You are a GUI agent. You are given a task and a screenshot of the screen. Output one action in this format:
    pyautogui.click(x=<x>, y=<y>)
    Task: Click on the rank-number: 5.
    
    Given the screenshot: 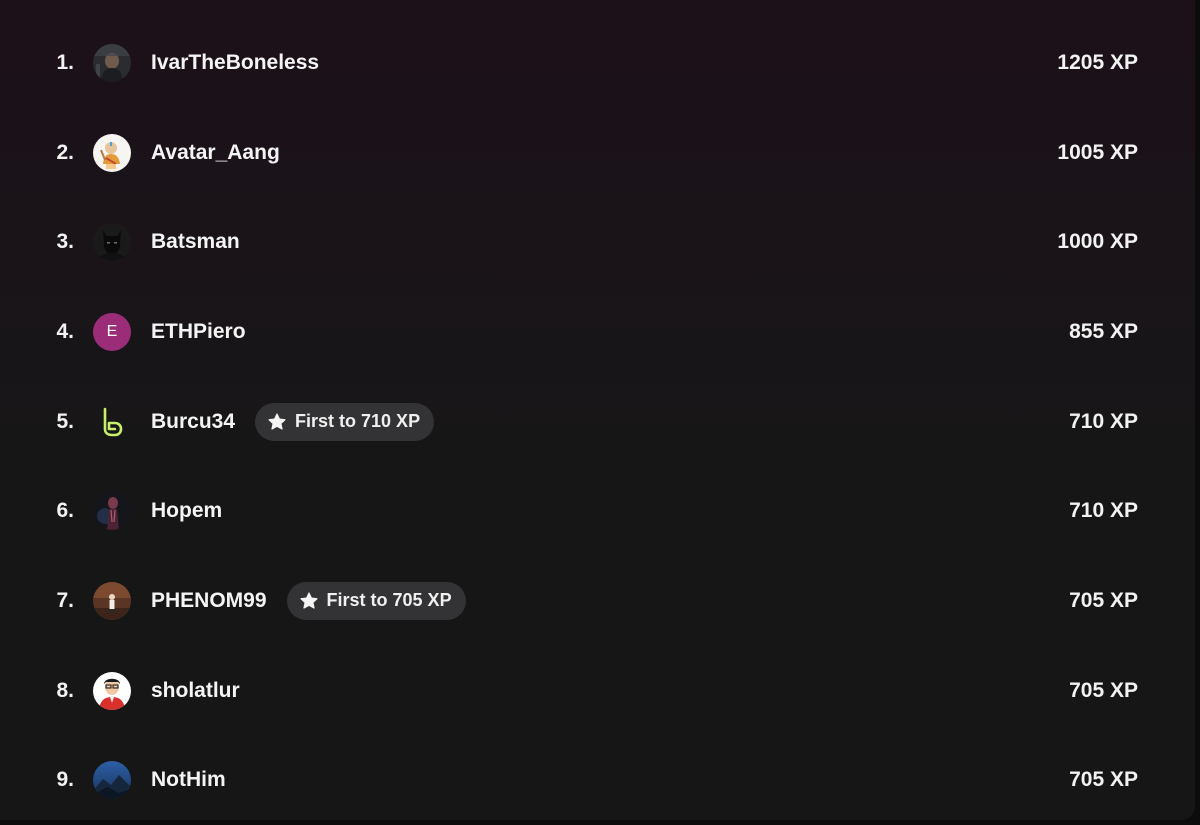 What is the action you would take?
    pyautogui.click(x=65, y=421)
    